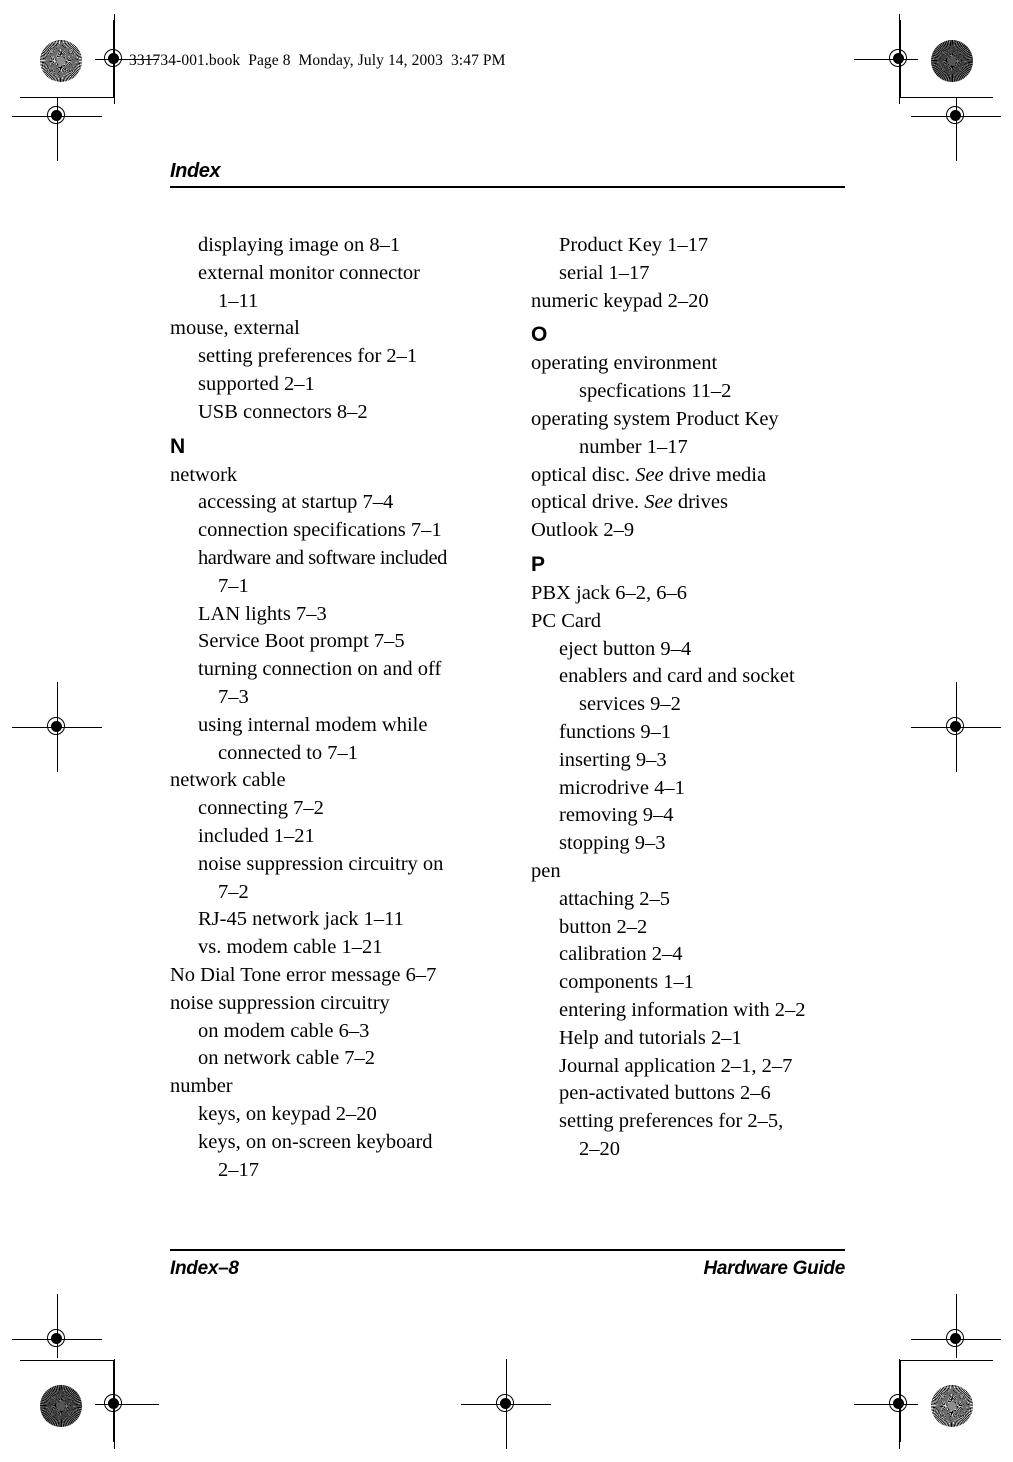 The width and height of the screenshot is (1013, 1462). I want to click on trim-rule-bottom-left-h, so click(66, 1361).